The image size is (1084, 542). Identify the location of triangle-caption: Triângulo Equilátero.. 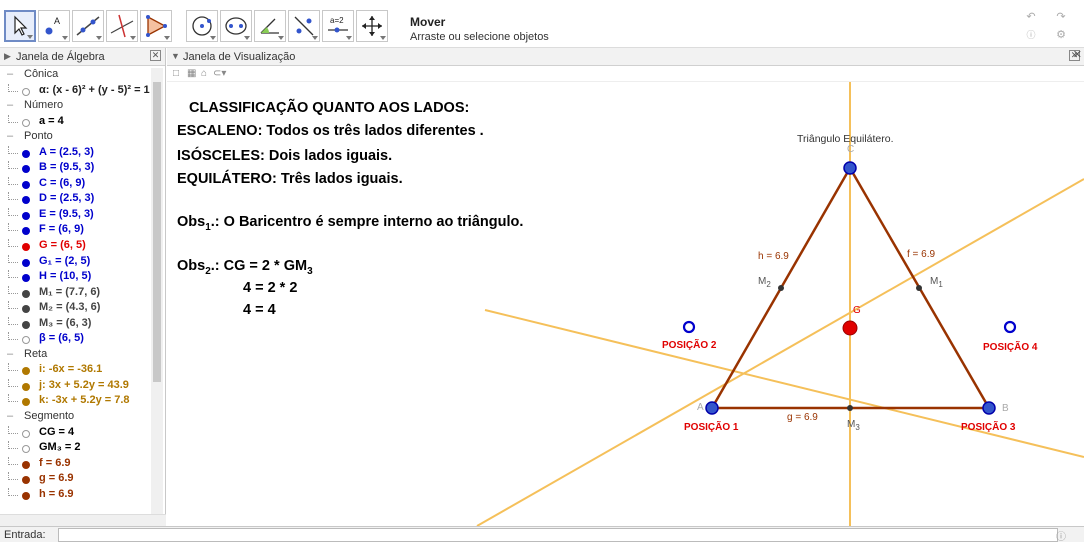
(845, 139).